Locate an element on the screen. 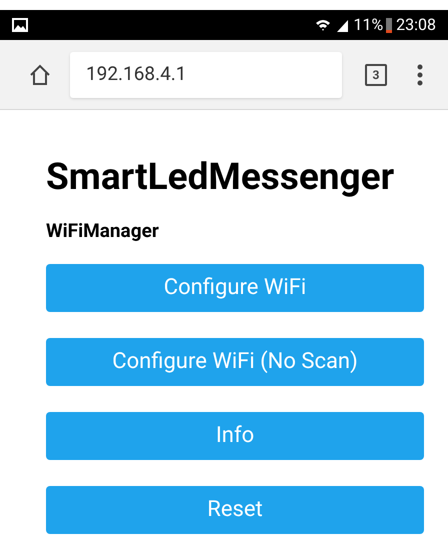 This screenshot has height=545, width=448. page-title: SmartLedMessenger is located at coordinates (221, 178).